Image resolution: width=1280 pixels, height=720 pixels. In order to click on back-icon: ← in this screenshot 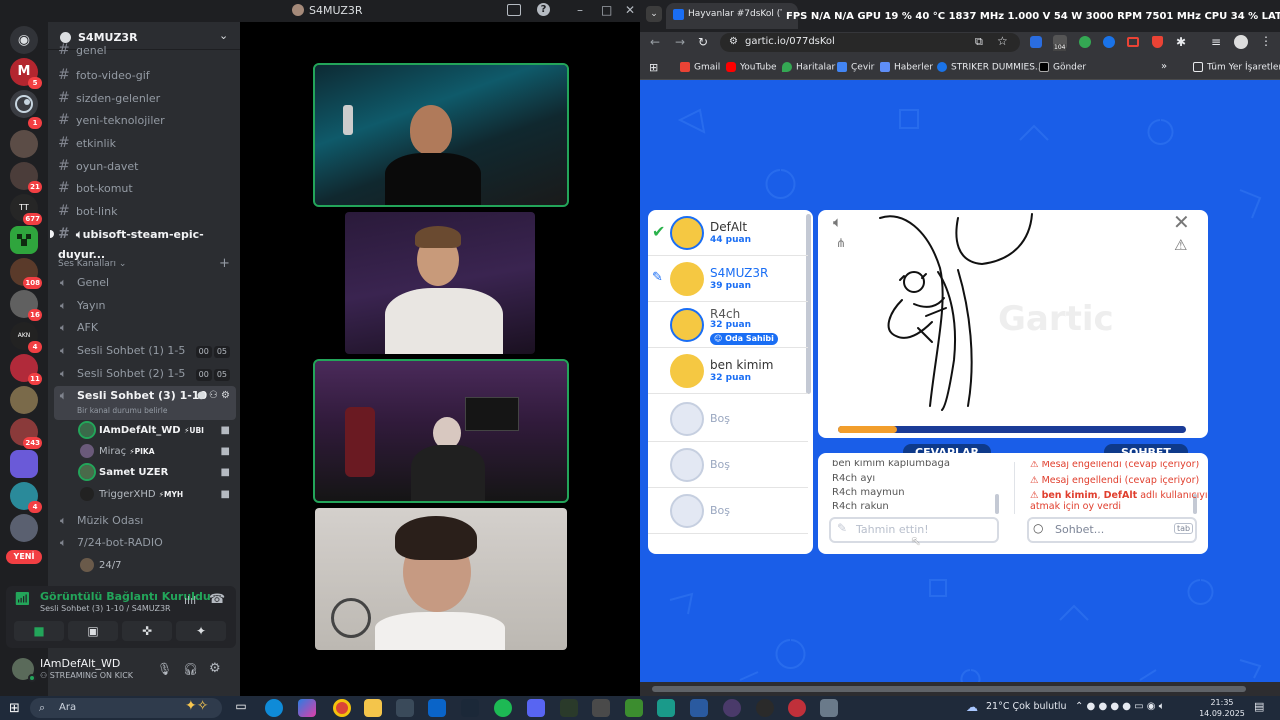, I will do `click(655, 42)`.